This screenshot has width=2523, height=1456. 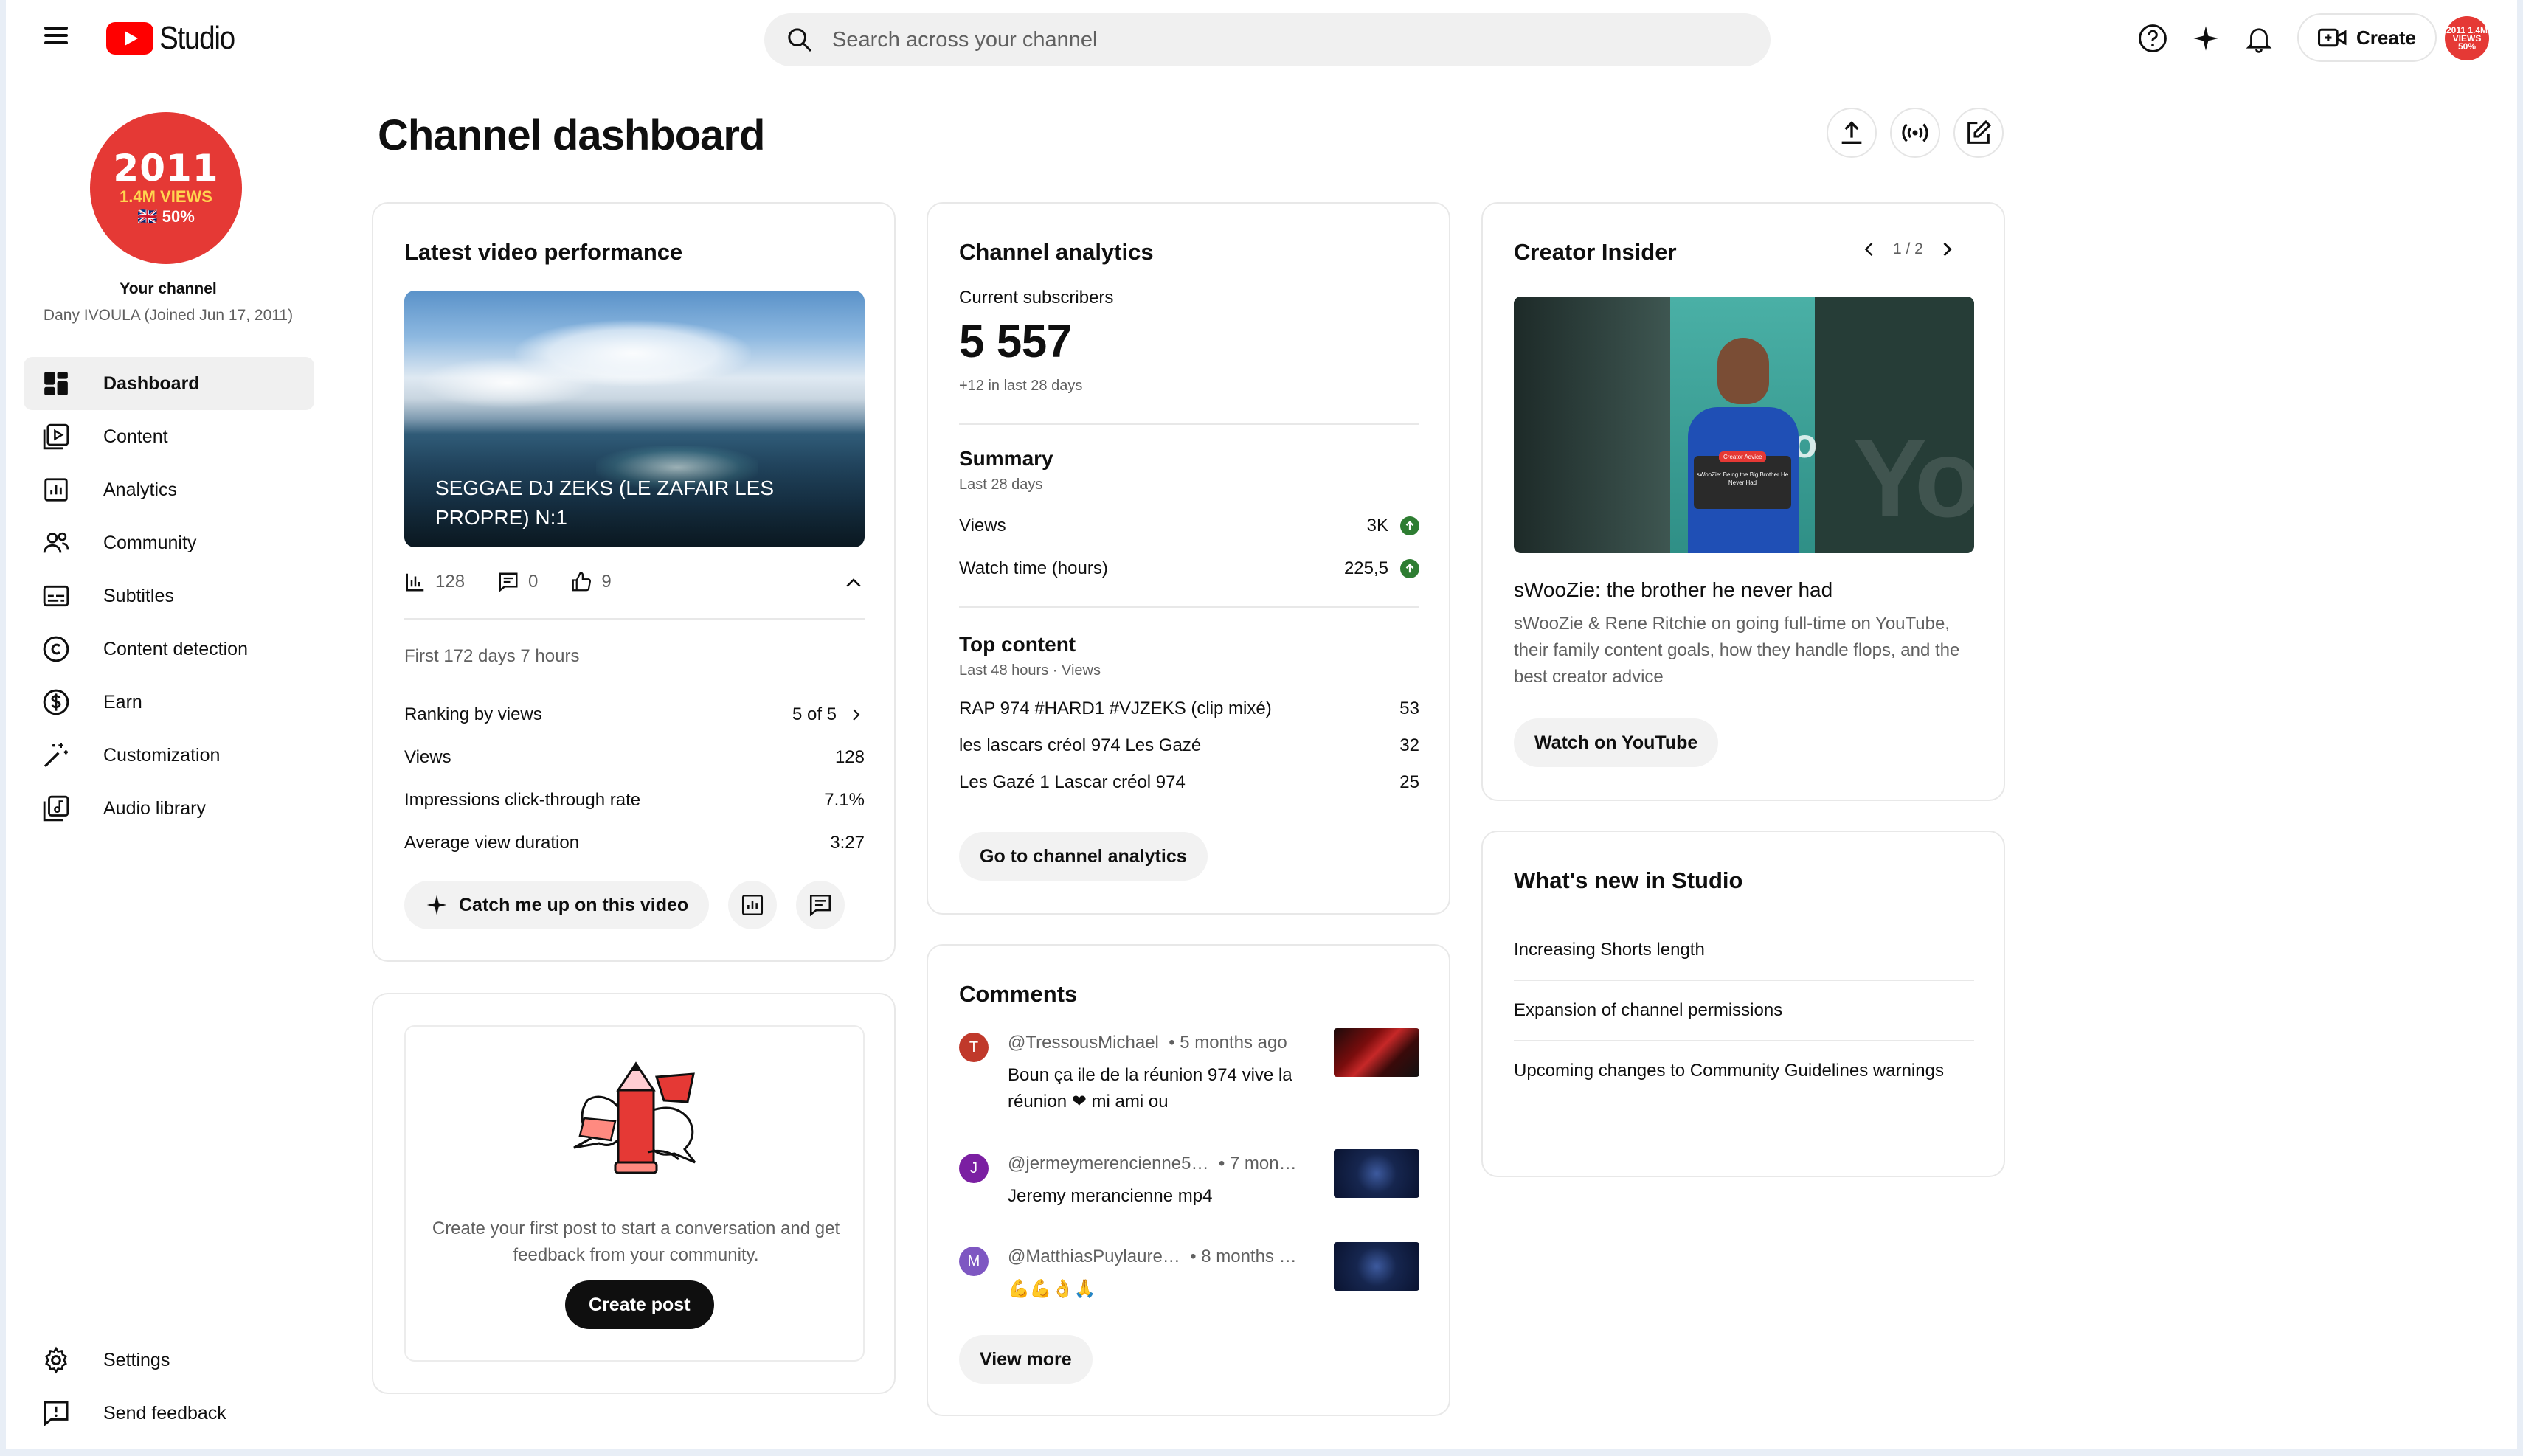 I want to click on channel-owner: Dany IVOULA (Joined Jun 17, 2011), so click(x=168, y=315).